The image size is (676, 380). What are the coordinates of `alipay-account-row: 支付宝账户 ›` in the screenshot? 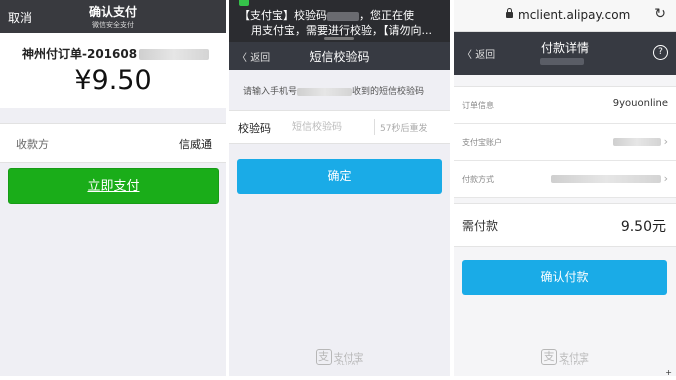 It's located at (565, 142).